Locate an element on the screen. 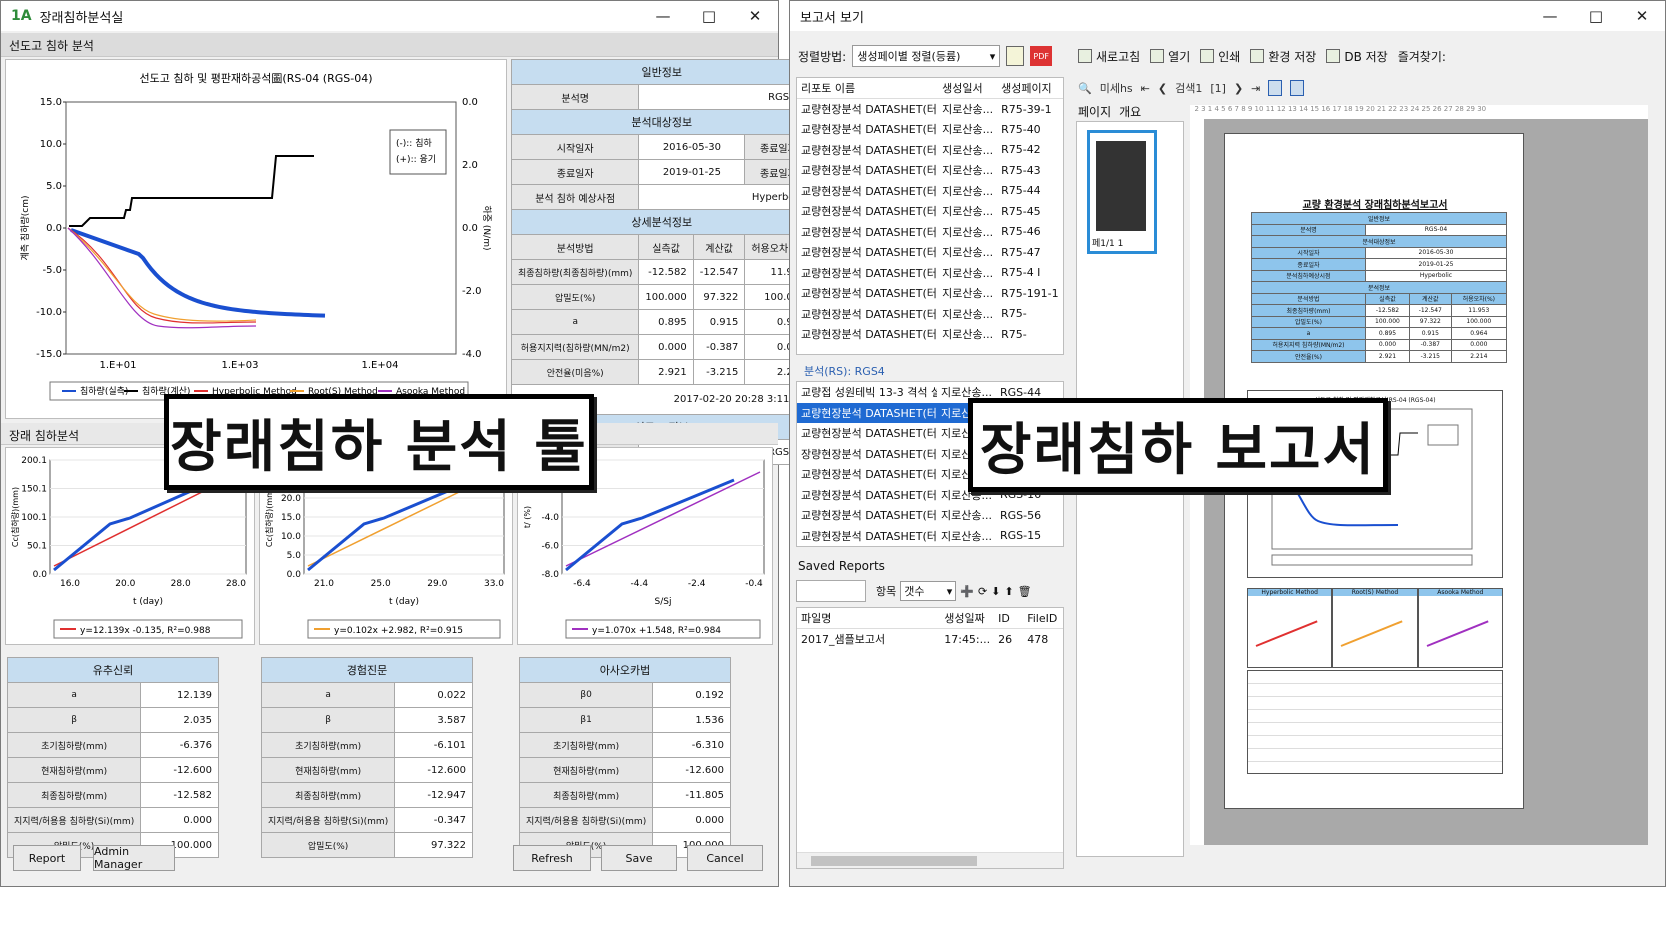  mini-x-tick: 25.0 is located at coordinates (381, 584).